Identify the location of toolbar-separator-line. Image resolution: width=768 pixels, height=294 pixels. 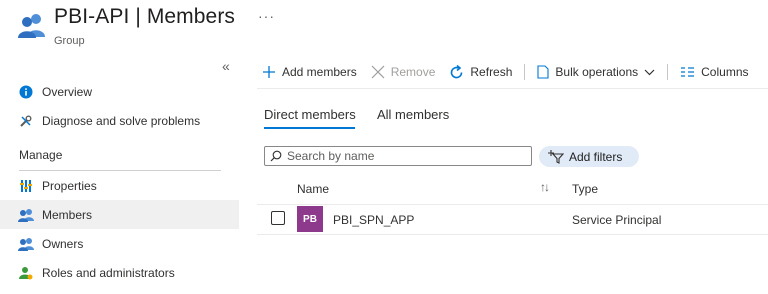
(512, 88).